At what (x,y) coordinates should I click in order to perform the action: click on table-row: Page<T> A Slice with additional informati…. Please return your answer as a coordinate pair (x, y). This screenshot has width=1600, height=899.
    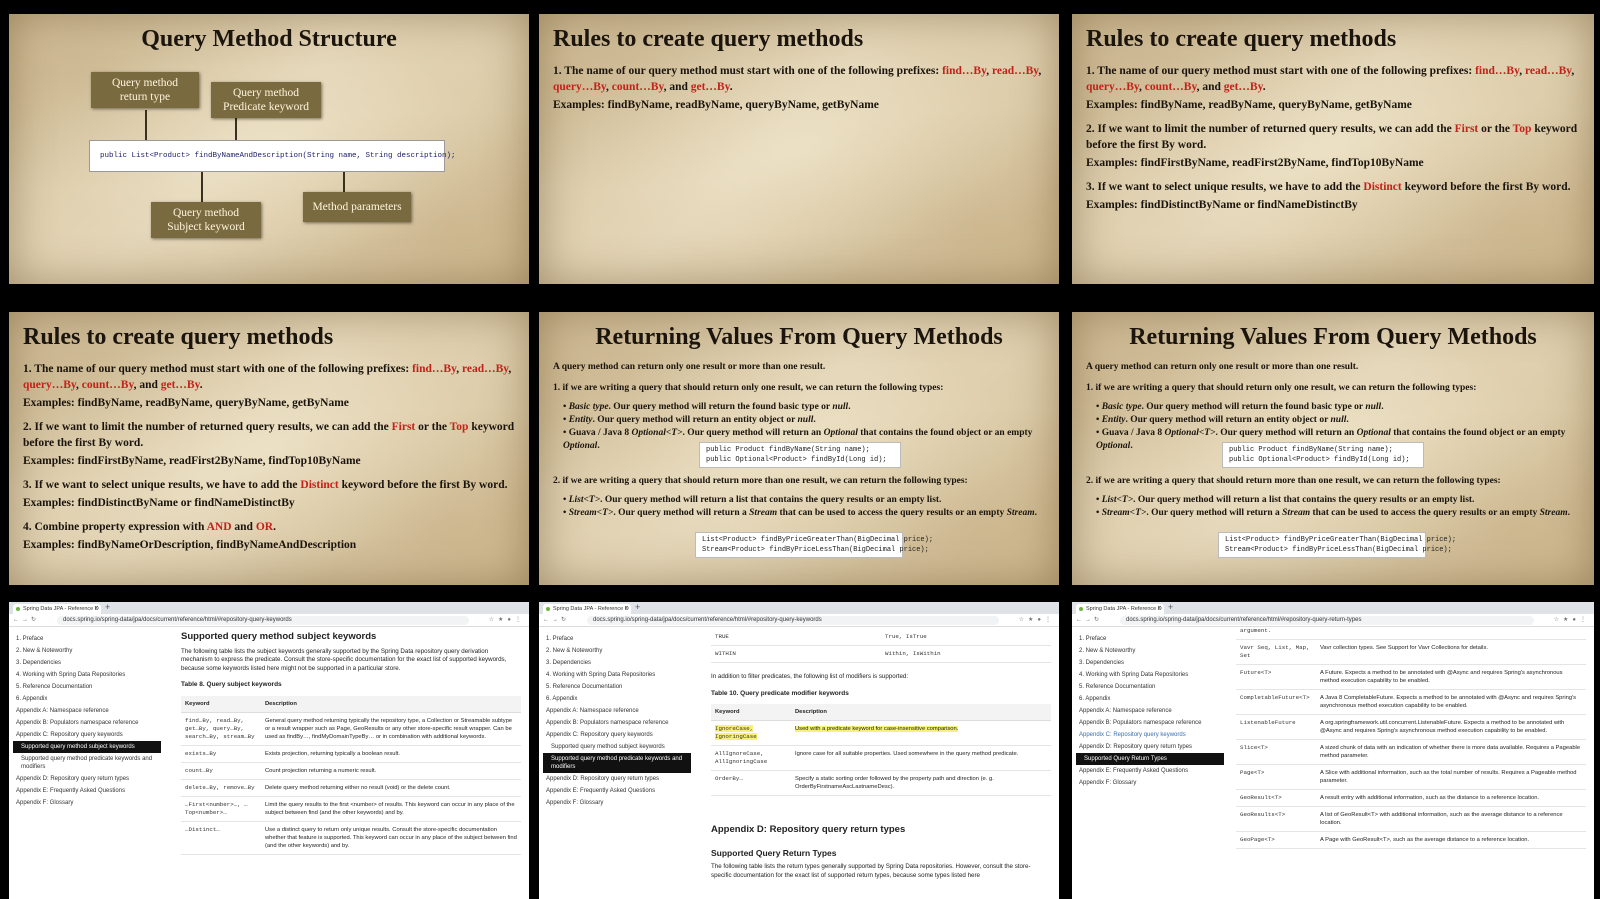
    Looking at the image, I should click on (1411, 777).